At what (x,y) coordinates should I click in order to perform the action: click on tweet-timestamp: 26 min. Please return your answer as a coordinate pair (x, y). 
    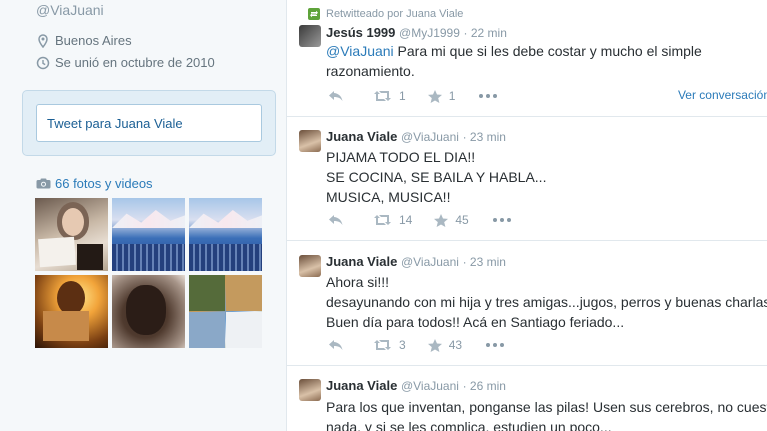
    Looking at the image, I should click on (488, 386).